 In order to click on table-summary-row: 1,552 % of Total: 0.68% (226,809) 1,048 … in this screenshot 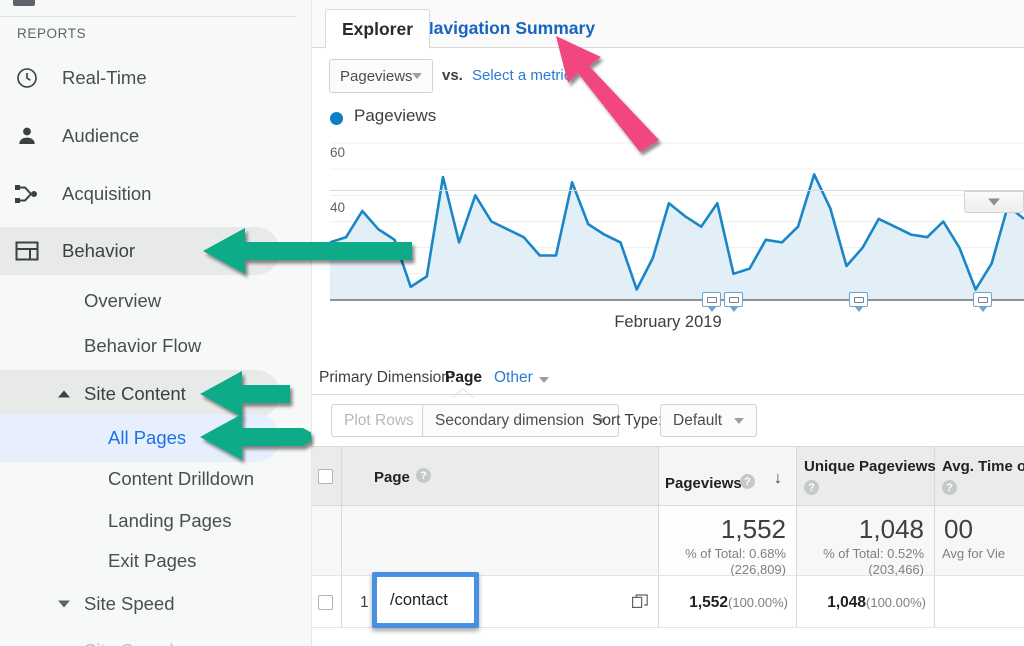, I will do `click(668, 541)`.